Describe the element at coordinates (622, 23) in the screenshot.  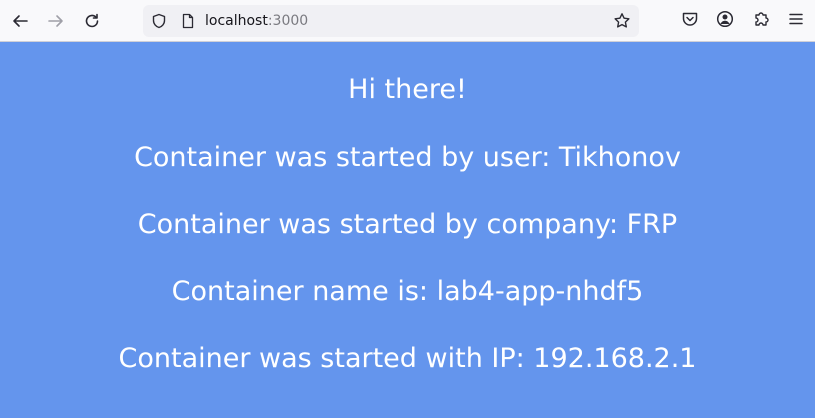
I see `star-icon` at that location.